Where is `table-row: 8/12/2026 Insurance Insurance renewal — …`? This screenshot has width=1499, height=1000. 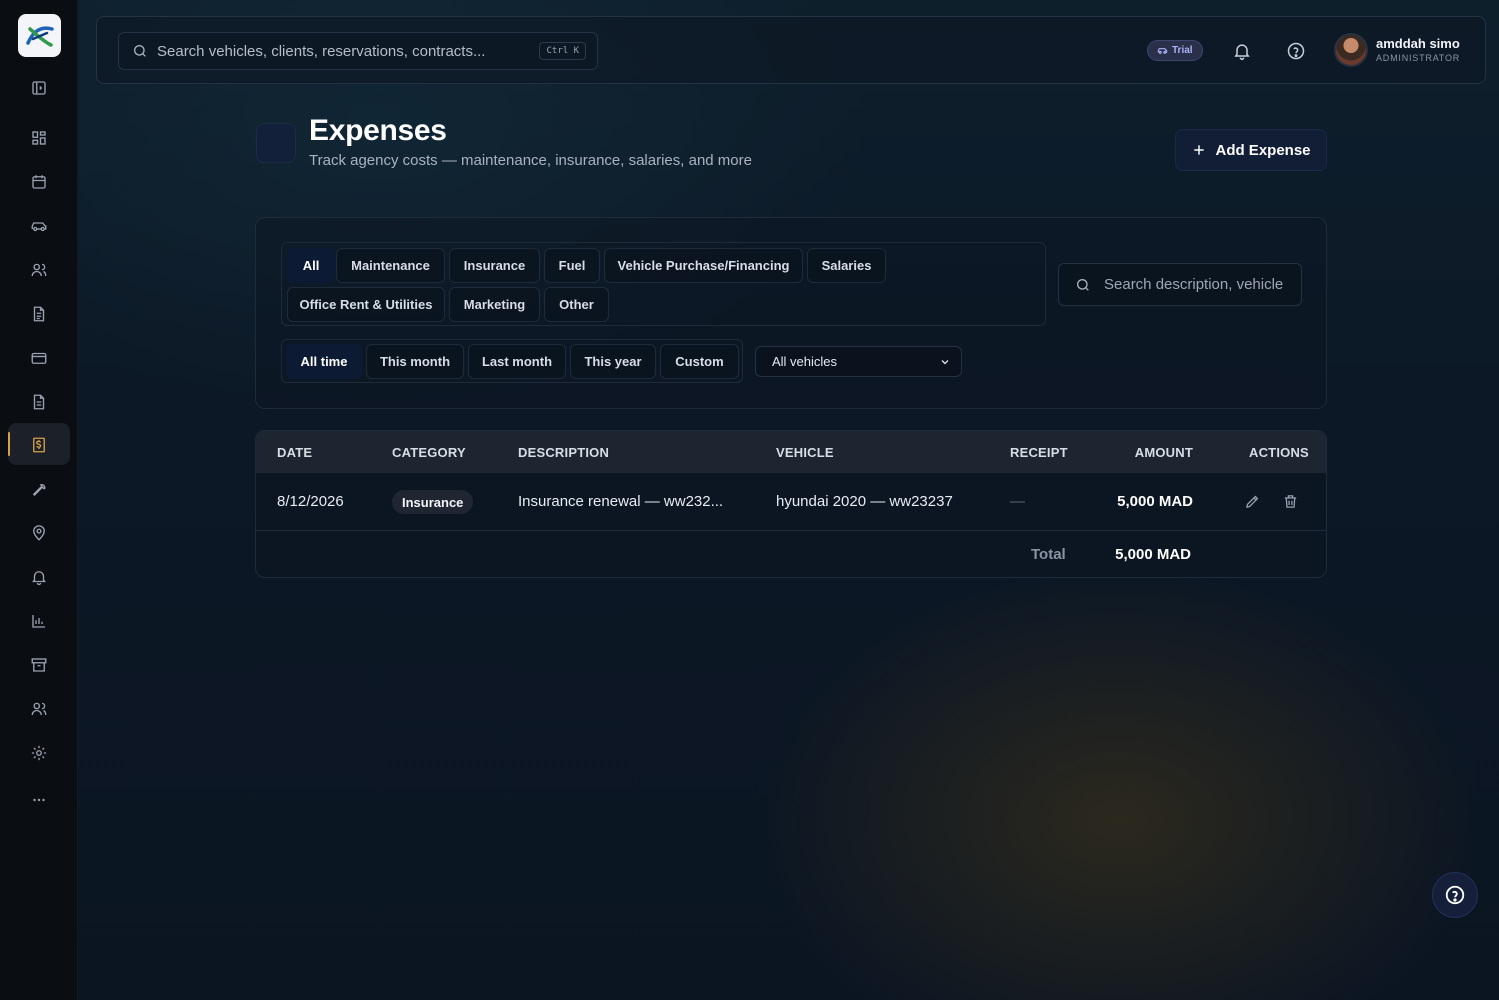
table-row: 8/12/2026 Insurance Insurance renewal — … is located at coordinates (791, 502).